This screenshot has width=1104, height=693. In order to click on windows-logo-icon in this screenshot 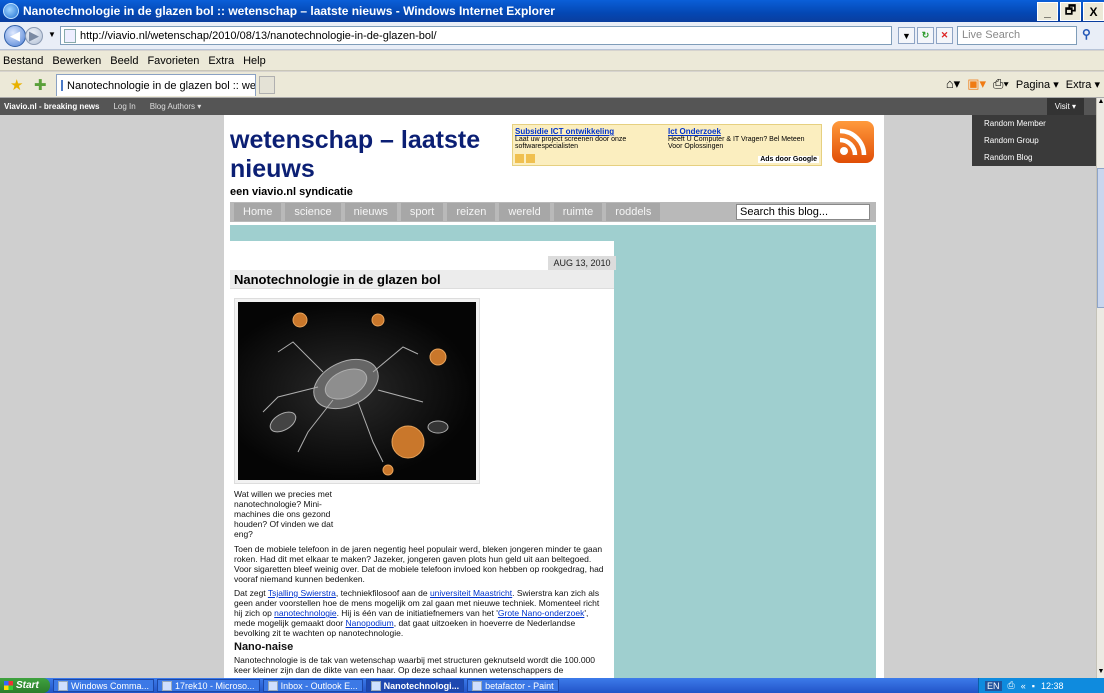, I will do `click(8, 685)`.